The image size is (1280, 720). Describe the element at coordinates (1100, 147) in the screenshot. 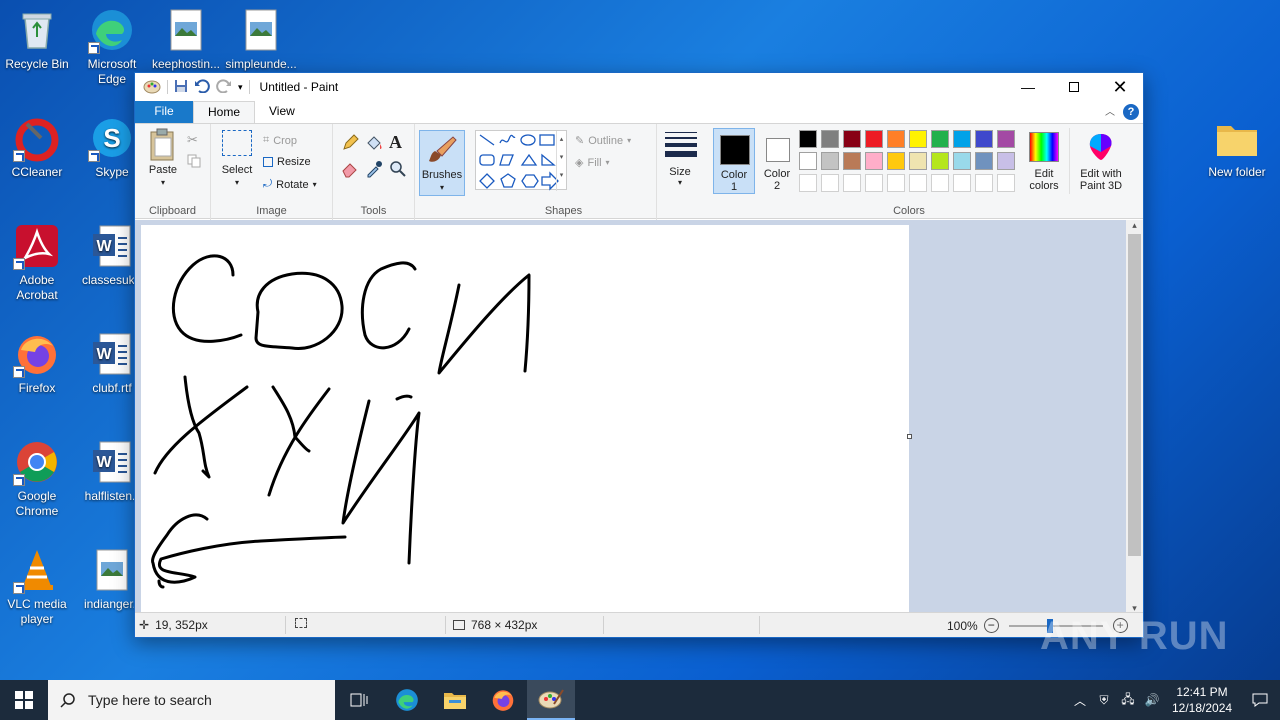

I see `paint3d-icon` at that location.